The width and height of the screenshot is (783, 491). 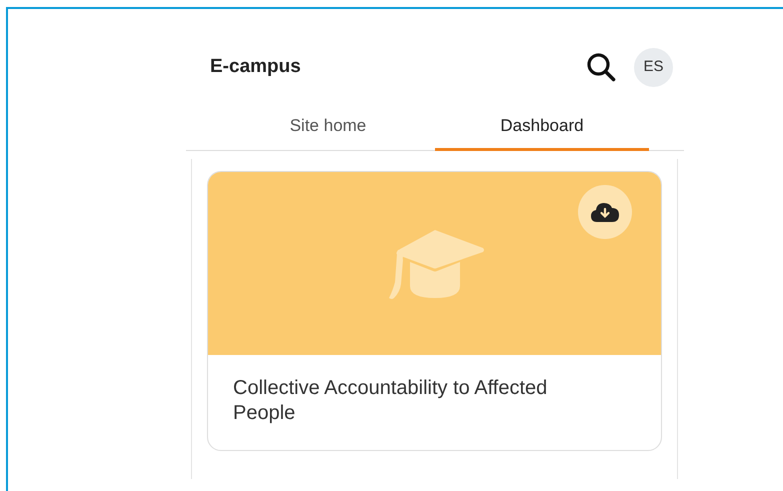 What do you see at coordinates (255, 66) in the screenshot?
I see `site-title: E-campus` at bounding box center [255, 66].